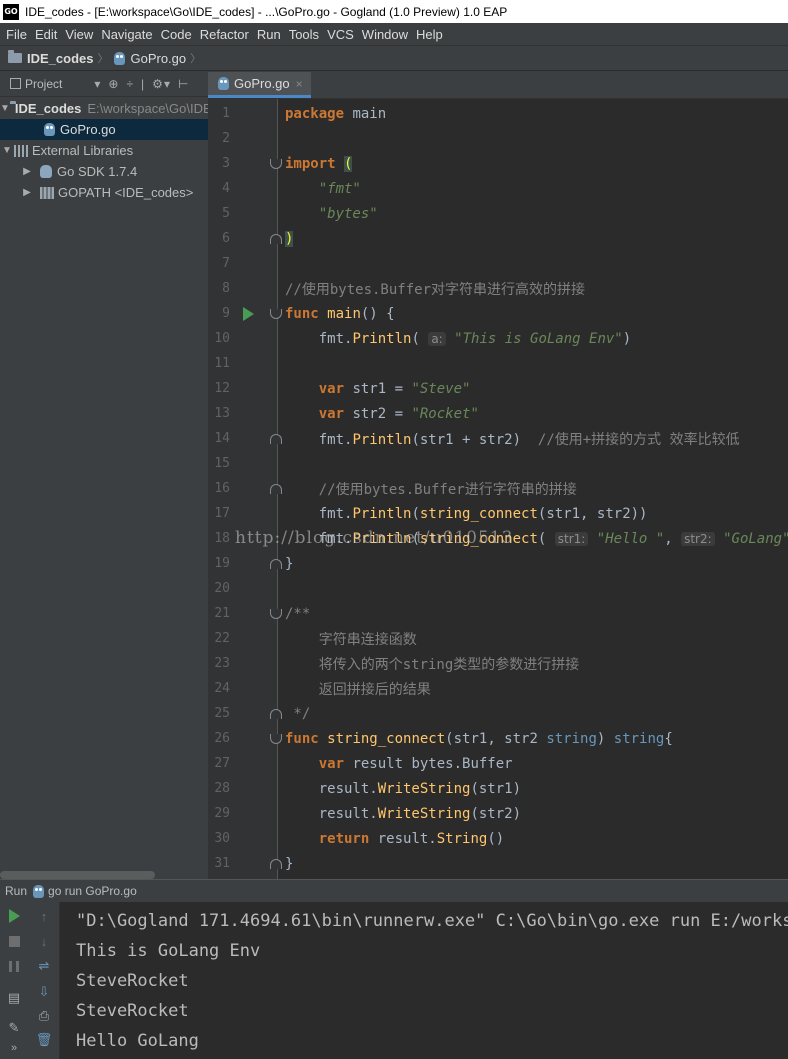 This screenshot has width=788, height=1059. Describe the element at coordinates (44, 941) in the screenshot. I see `arrow-down-icon: ↓` at that location.